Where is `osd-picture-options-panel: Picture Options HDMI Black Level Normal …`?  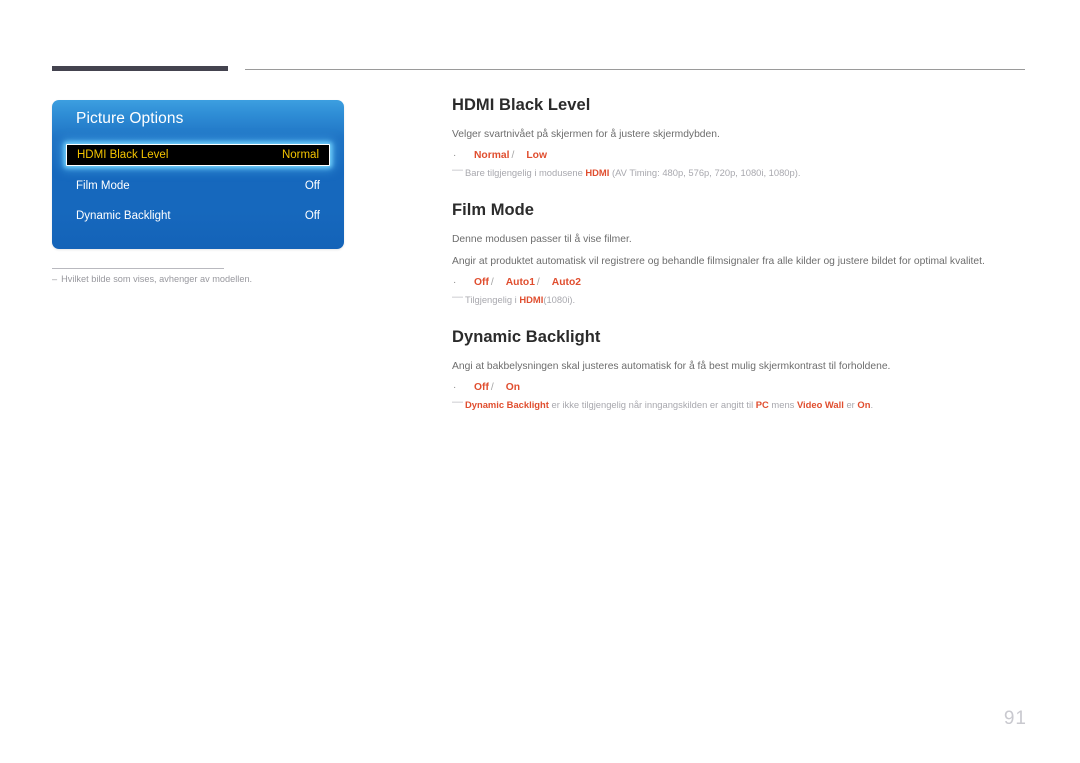 osd-picture-options-panel: Picture Options HDMI Black Level Normal … is located at coordinates (198, 174).